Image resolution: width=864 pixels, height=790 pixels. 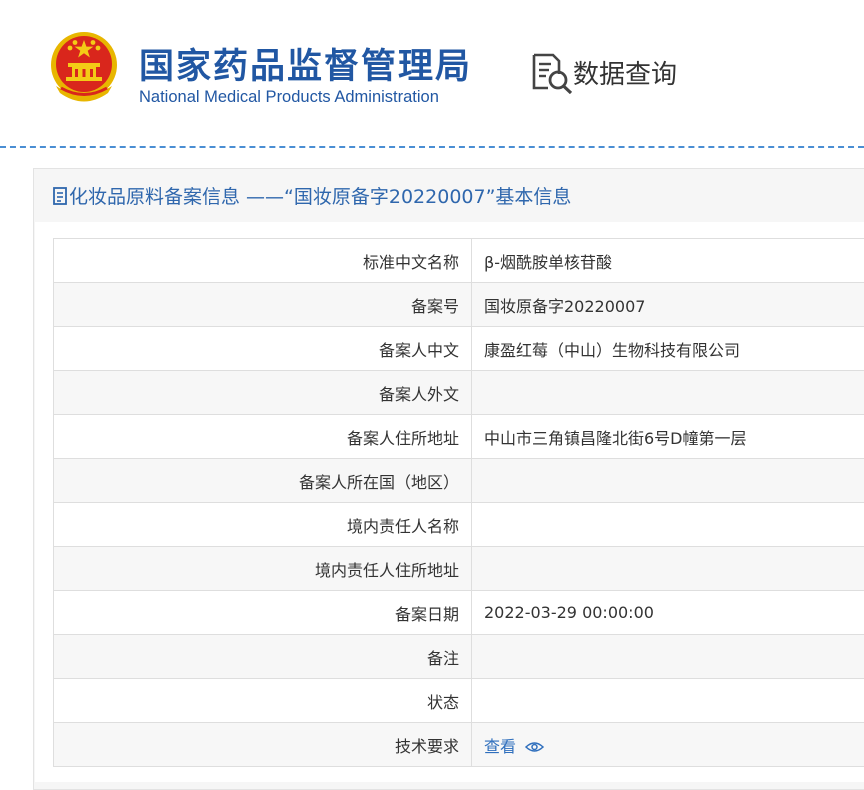 I want to click on row-label: 备注, so click(x=263, y=657).